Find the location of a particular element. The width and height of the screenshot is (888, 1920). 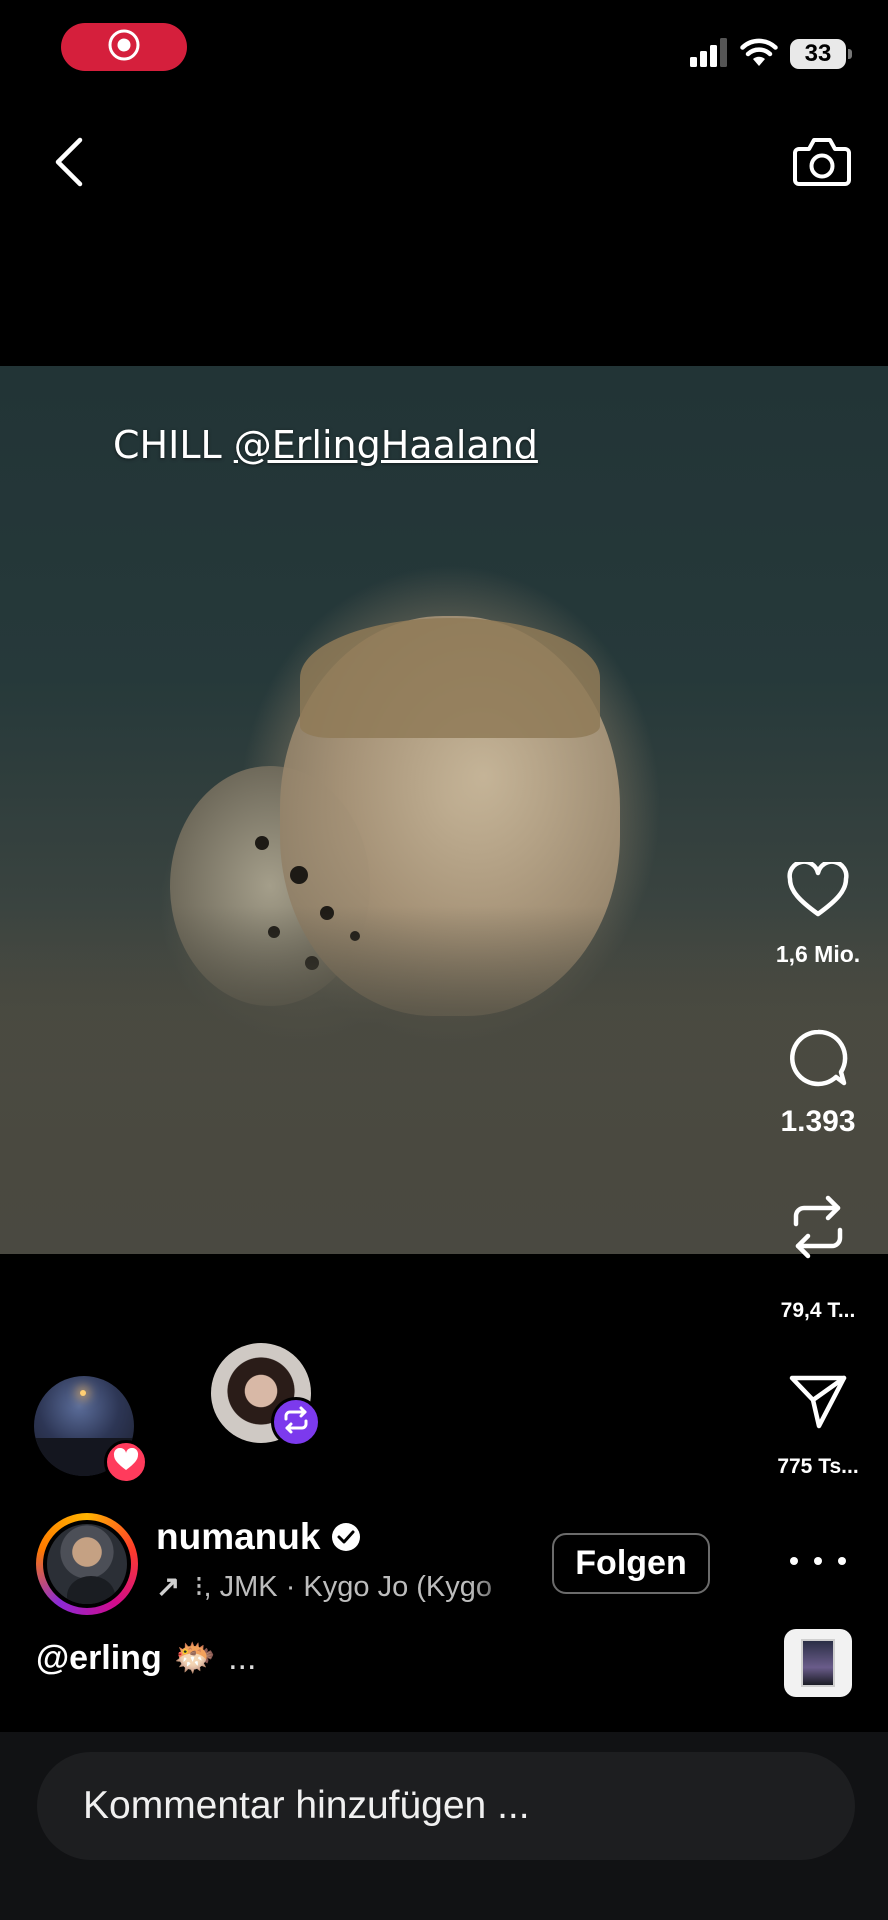

author-avatar-image is located at coordinates (87, 1564).